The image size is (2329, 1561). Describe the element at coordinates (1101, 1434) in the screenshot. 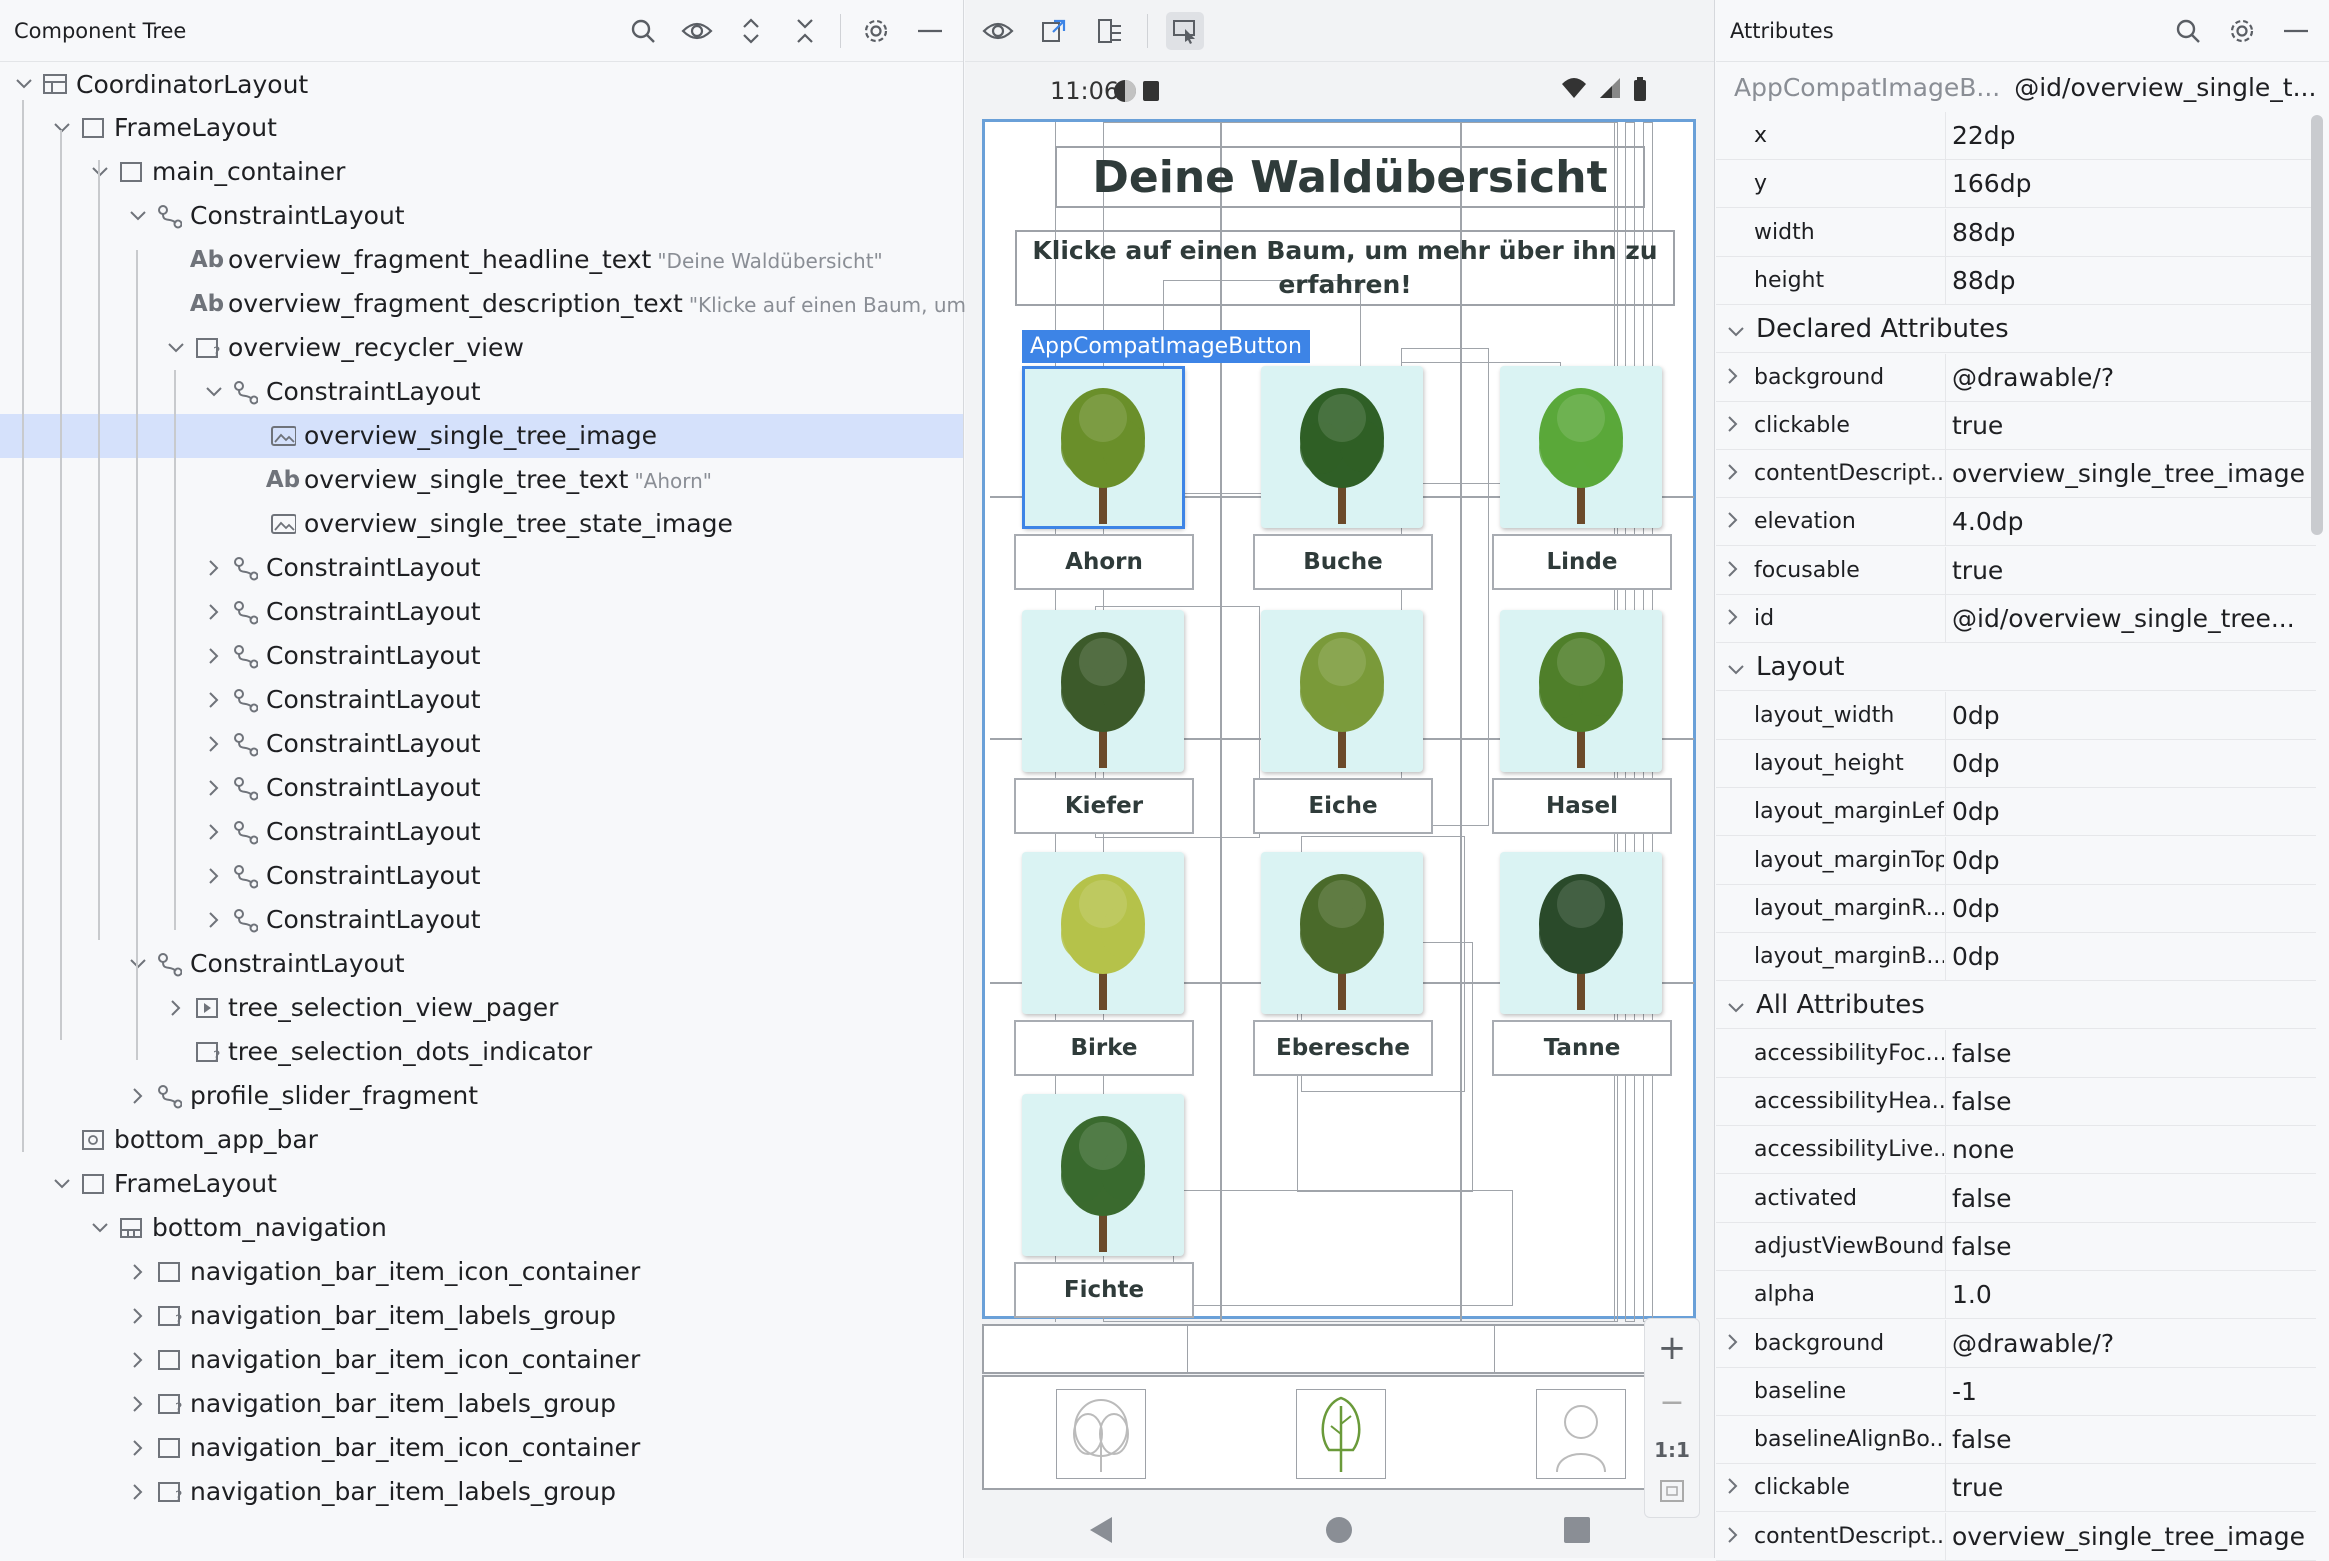

I see `nav-item-forest` at that location.